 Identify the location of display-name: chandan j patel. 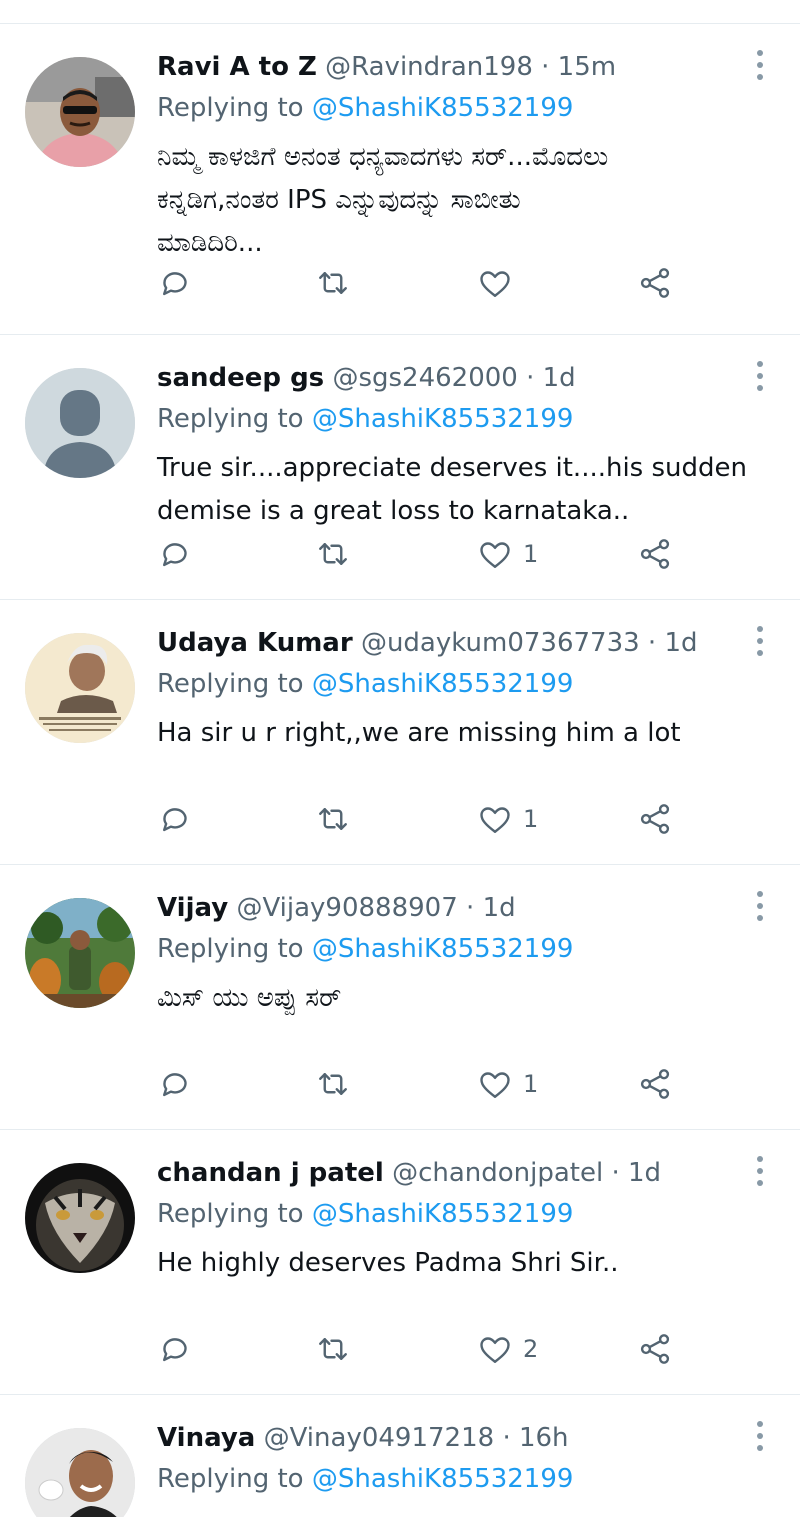
(270, 1173).